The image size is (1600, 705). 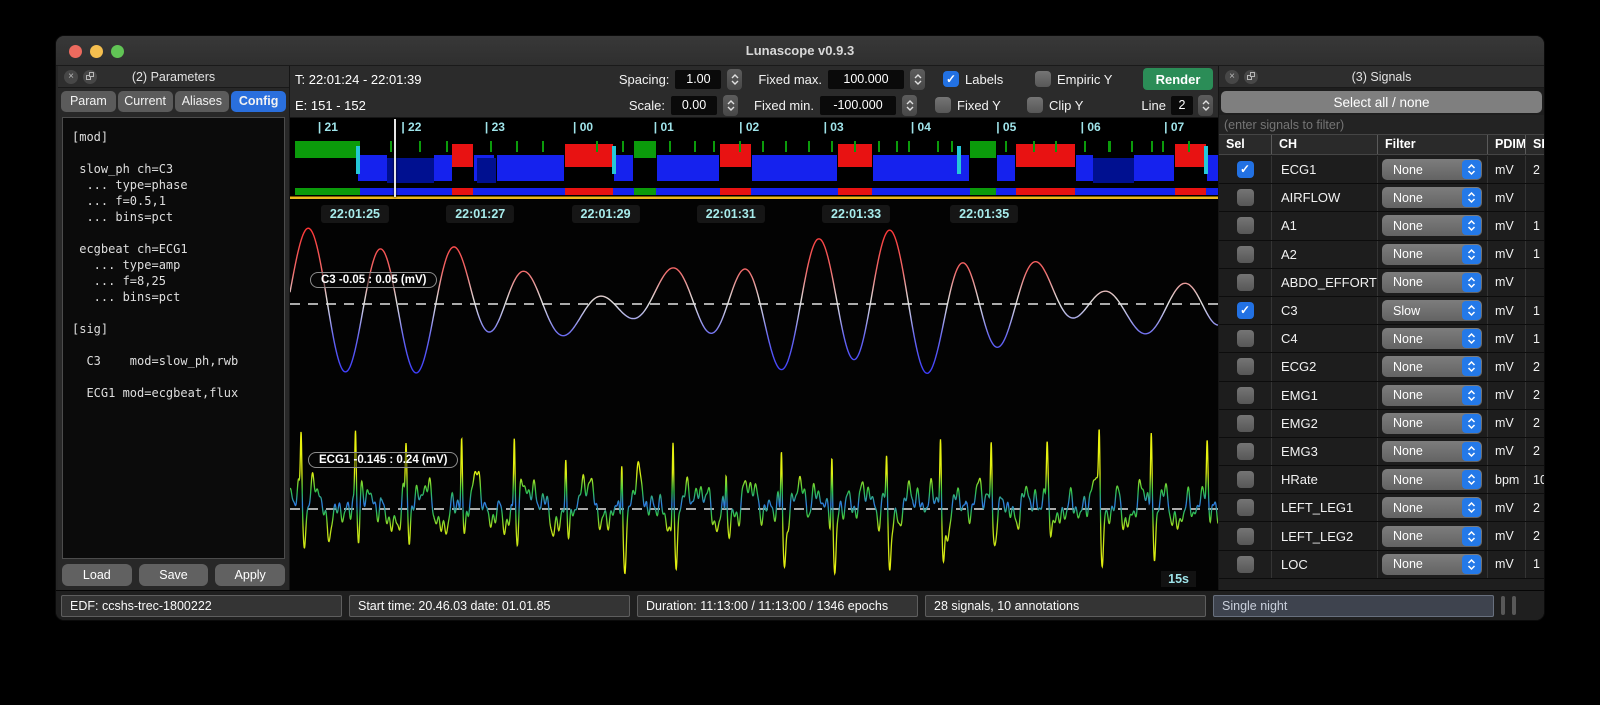 What do you see at coordinates (698, 79) in the screenshot?
I see `spacing-input: 1.00` at bounding box center [698, 79].